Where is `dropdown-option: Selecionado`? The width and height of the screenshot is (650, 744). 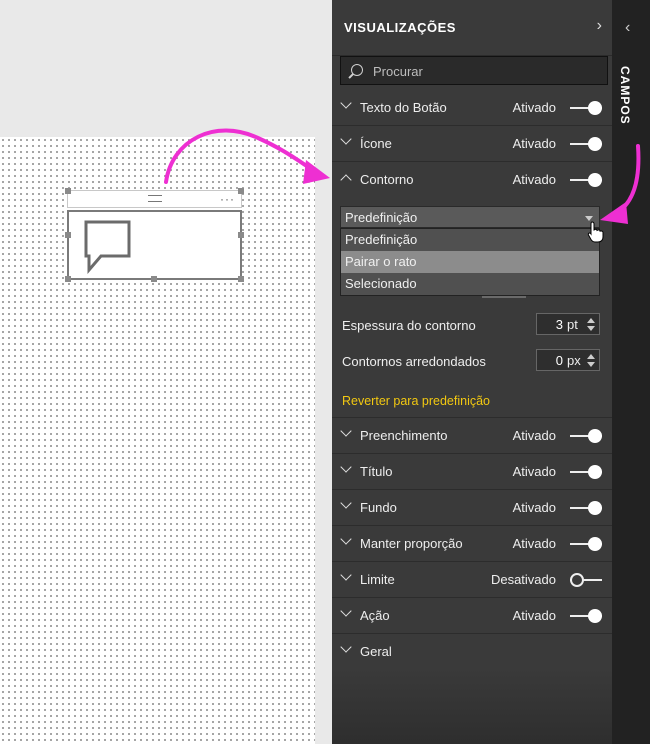 dropdown-option: Selecionado is located at coordinates (470, 284).